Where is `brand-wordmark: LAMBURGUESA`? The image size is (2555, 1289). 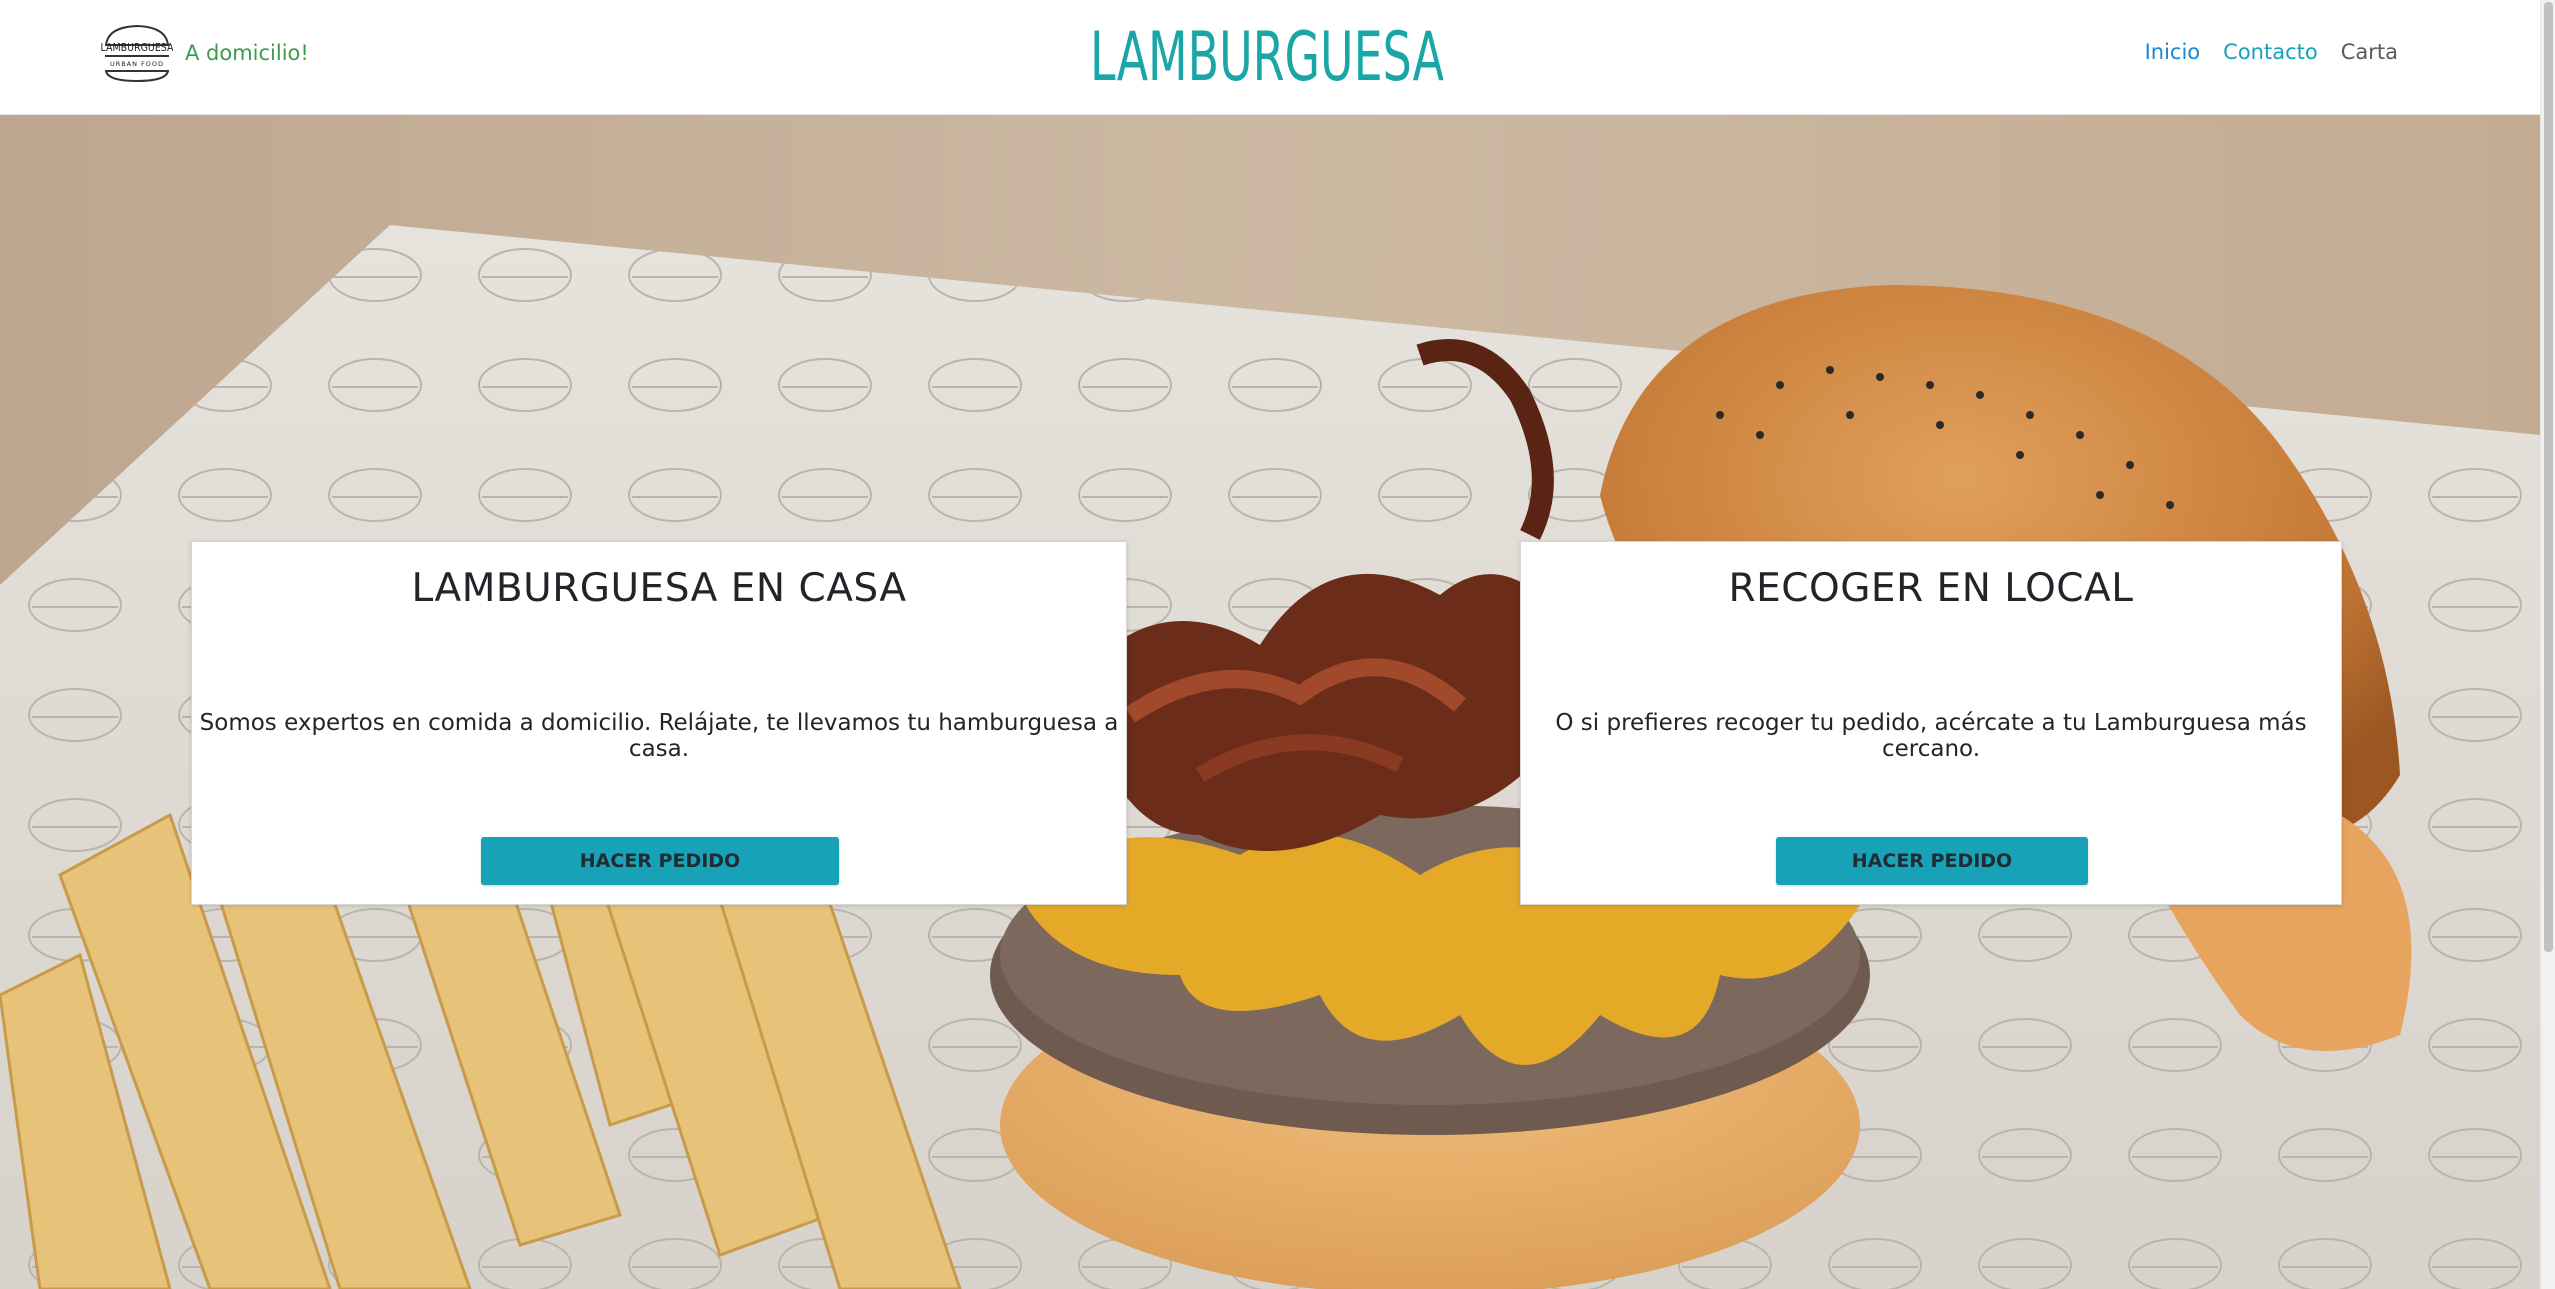 brand-wordmark: LAMBURGUESA is located at coordinates (1267, 53).